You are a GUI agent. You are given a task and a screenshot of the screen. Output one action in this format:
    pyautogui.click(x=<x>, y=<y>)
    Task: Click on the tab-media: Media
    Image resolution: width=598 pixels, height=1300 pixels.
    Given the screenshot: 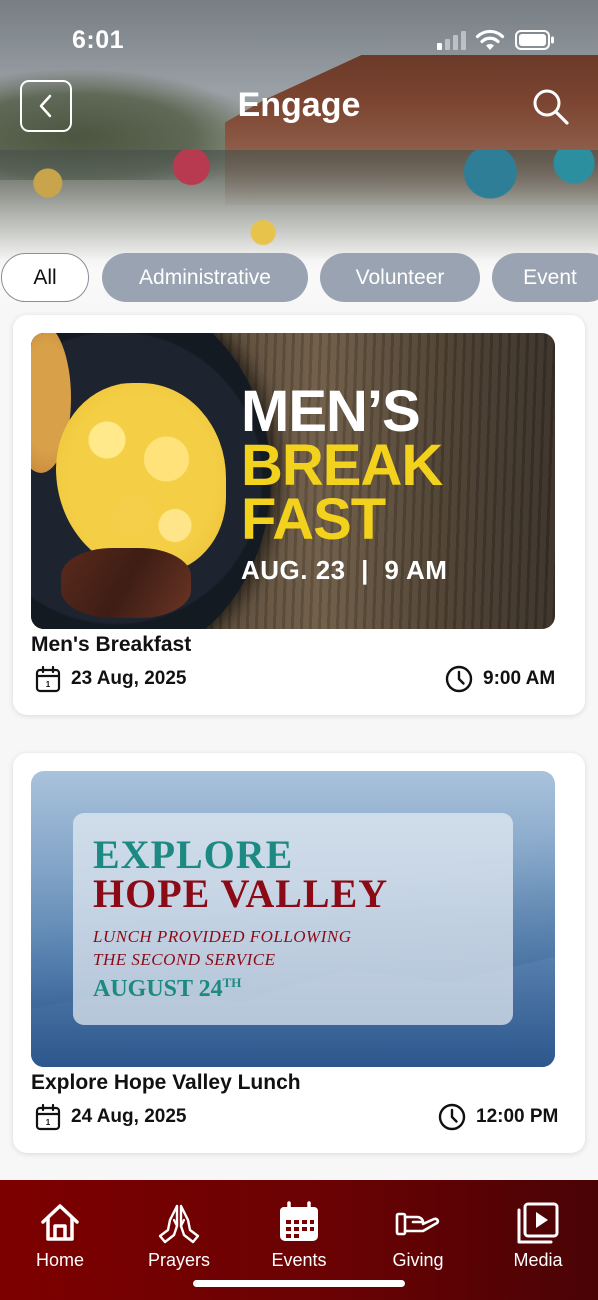 What is the action you would take?
    pyautogui.click(x=538, y=1235)
    